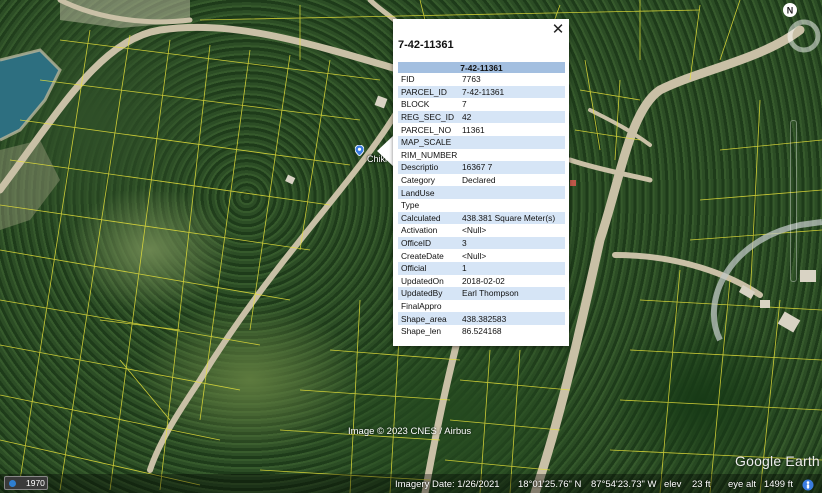 Image resolution: width=822 pixels, height=493 pixels. What do you see at coordinates (385, 151) in the screenshot?
I see `popup-pointer` at bounding box center [385, 151].